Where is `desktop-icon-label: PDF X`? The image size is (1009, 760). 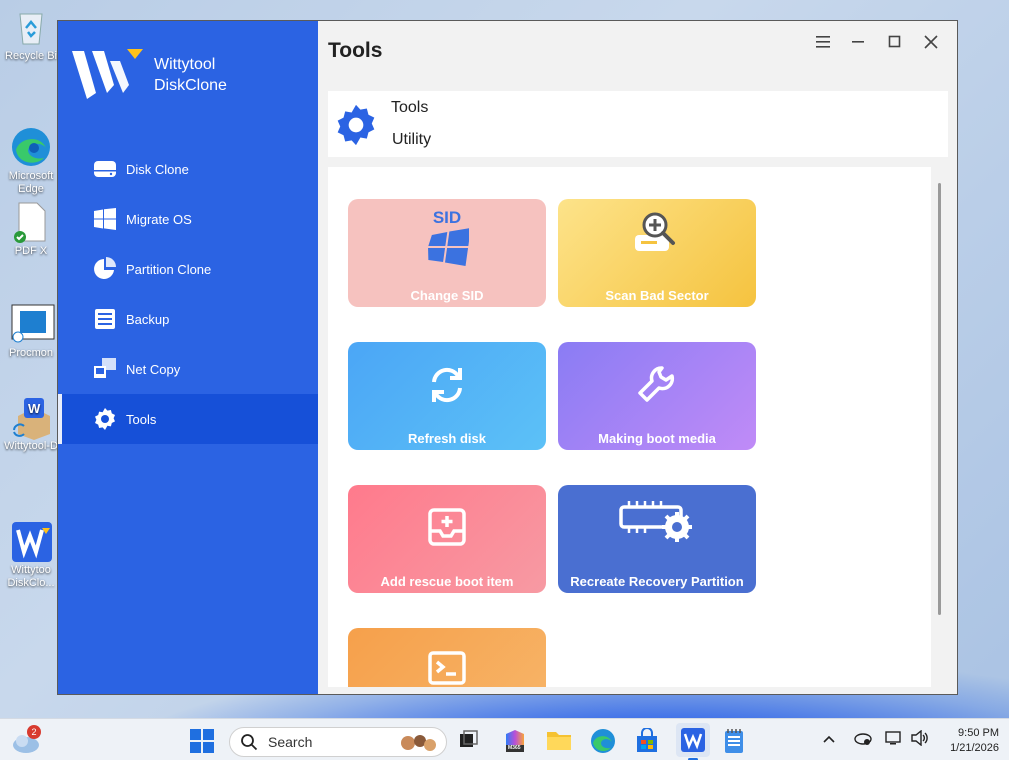
desktop-icon-label: PDF X is located at coordinates (31, 251).